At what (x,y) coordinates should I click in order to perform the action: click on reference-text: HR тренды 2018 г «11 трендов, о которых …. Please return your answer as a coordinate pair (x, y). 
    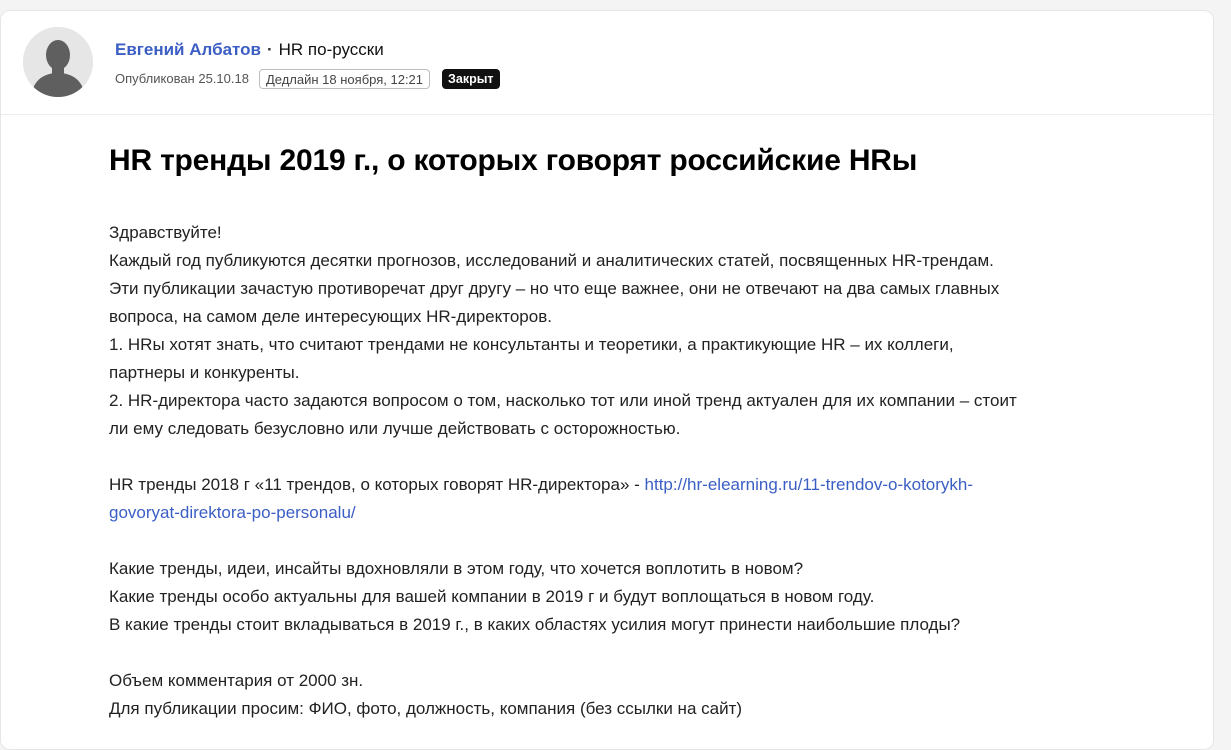
    Looking at the image, I should click on (377, 484).